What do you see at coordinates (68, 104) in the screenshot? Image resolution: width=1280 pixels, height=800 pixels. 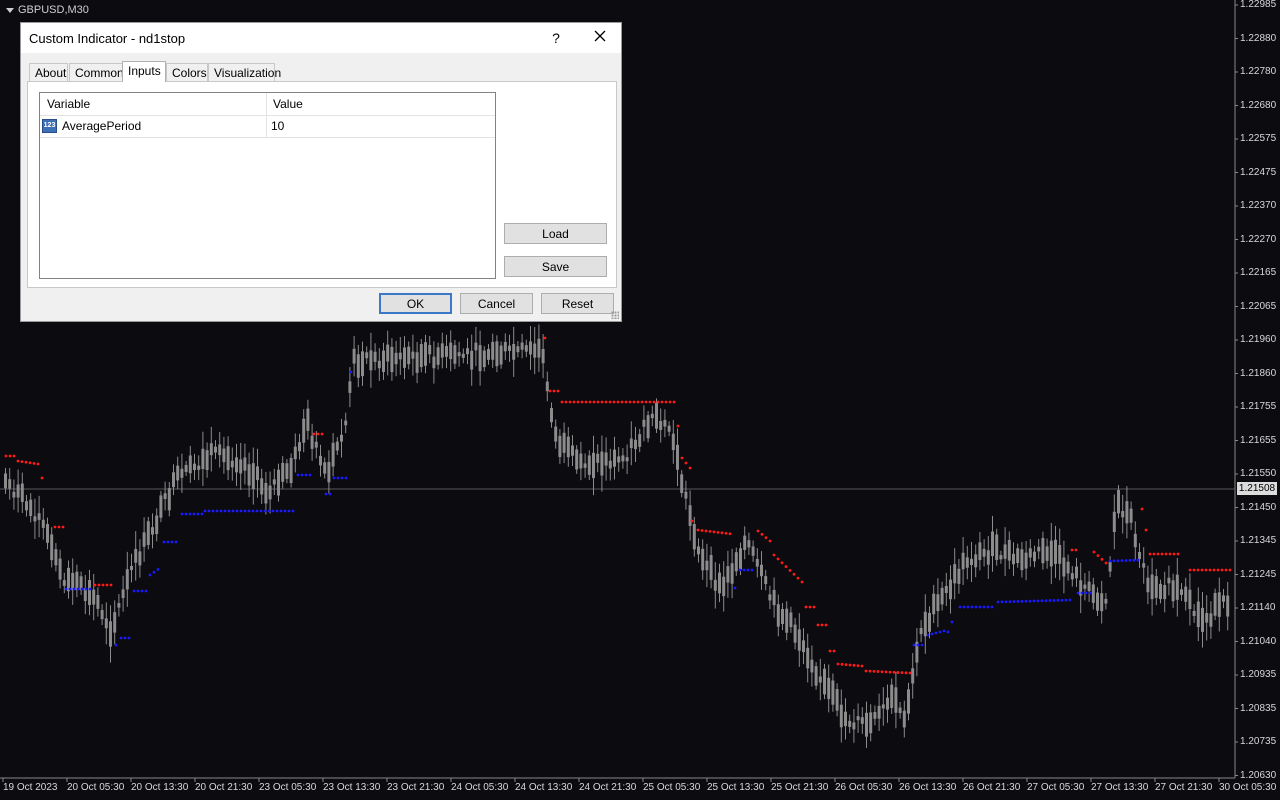 I see `column-header-variable: Variable` at bounding box center [68, 104].